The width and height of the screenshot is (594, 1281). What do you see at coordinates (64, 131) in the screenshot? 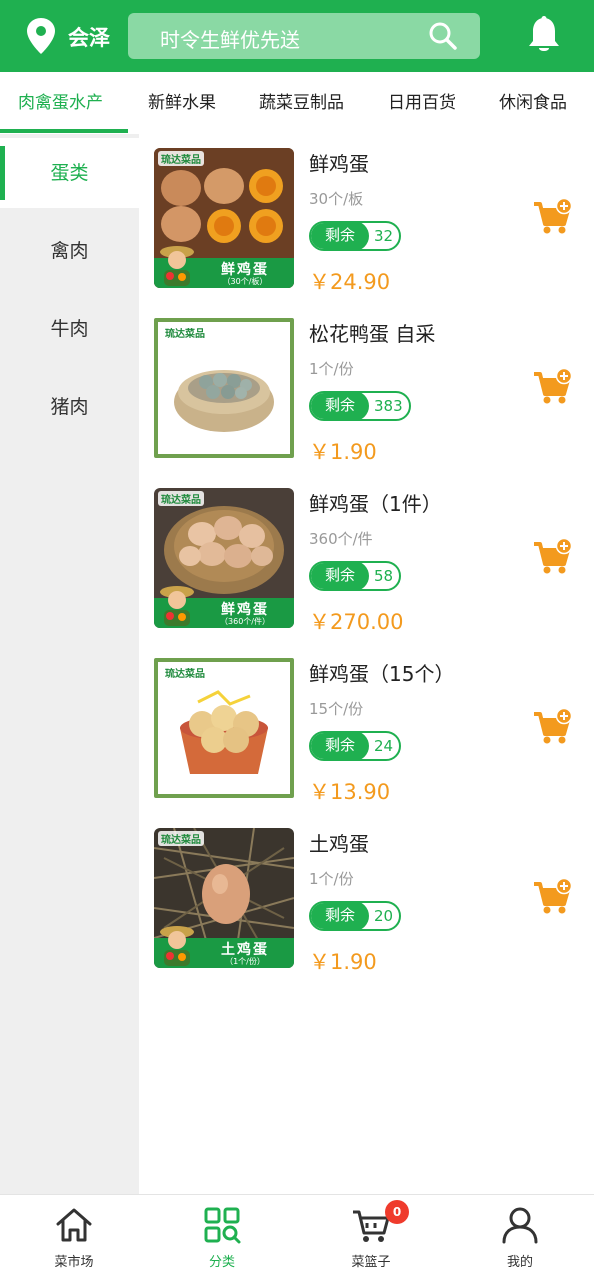
I see `active-tab-indicator` at bounding box center [64, 131].